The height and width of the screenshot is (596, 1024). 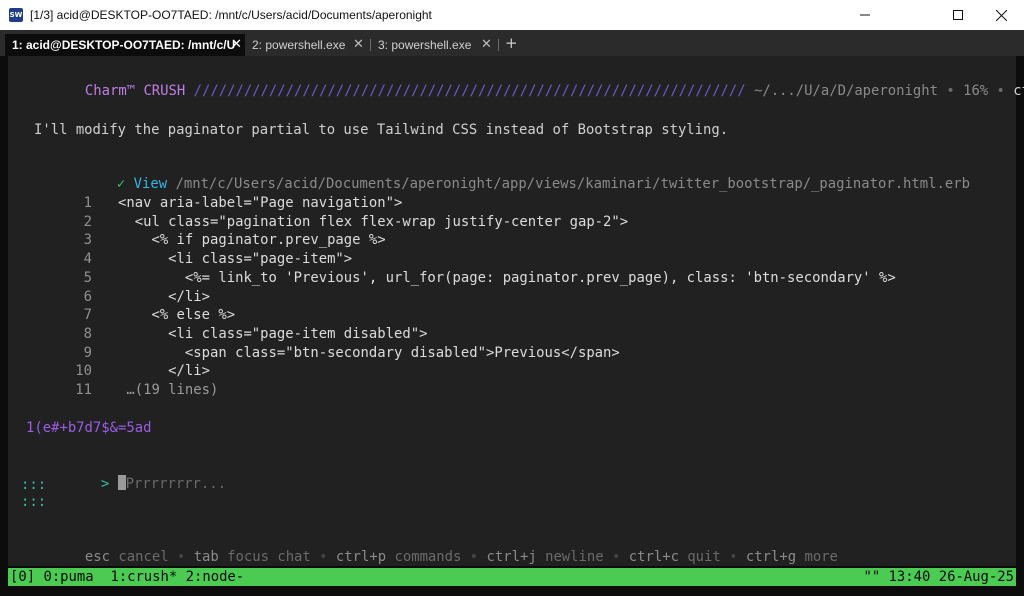 I want to click on tab-3: 3: powershell.exe ✕, so click(x=433, y=45).